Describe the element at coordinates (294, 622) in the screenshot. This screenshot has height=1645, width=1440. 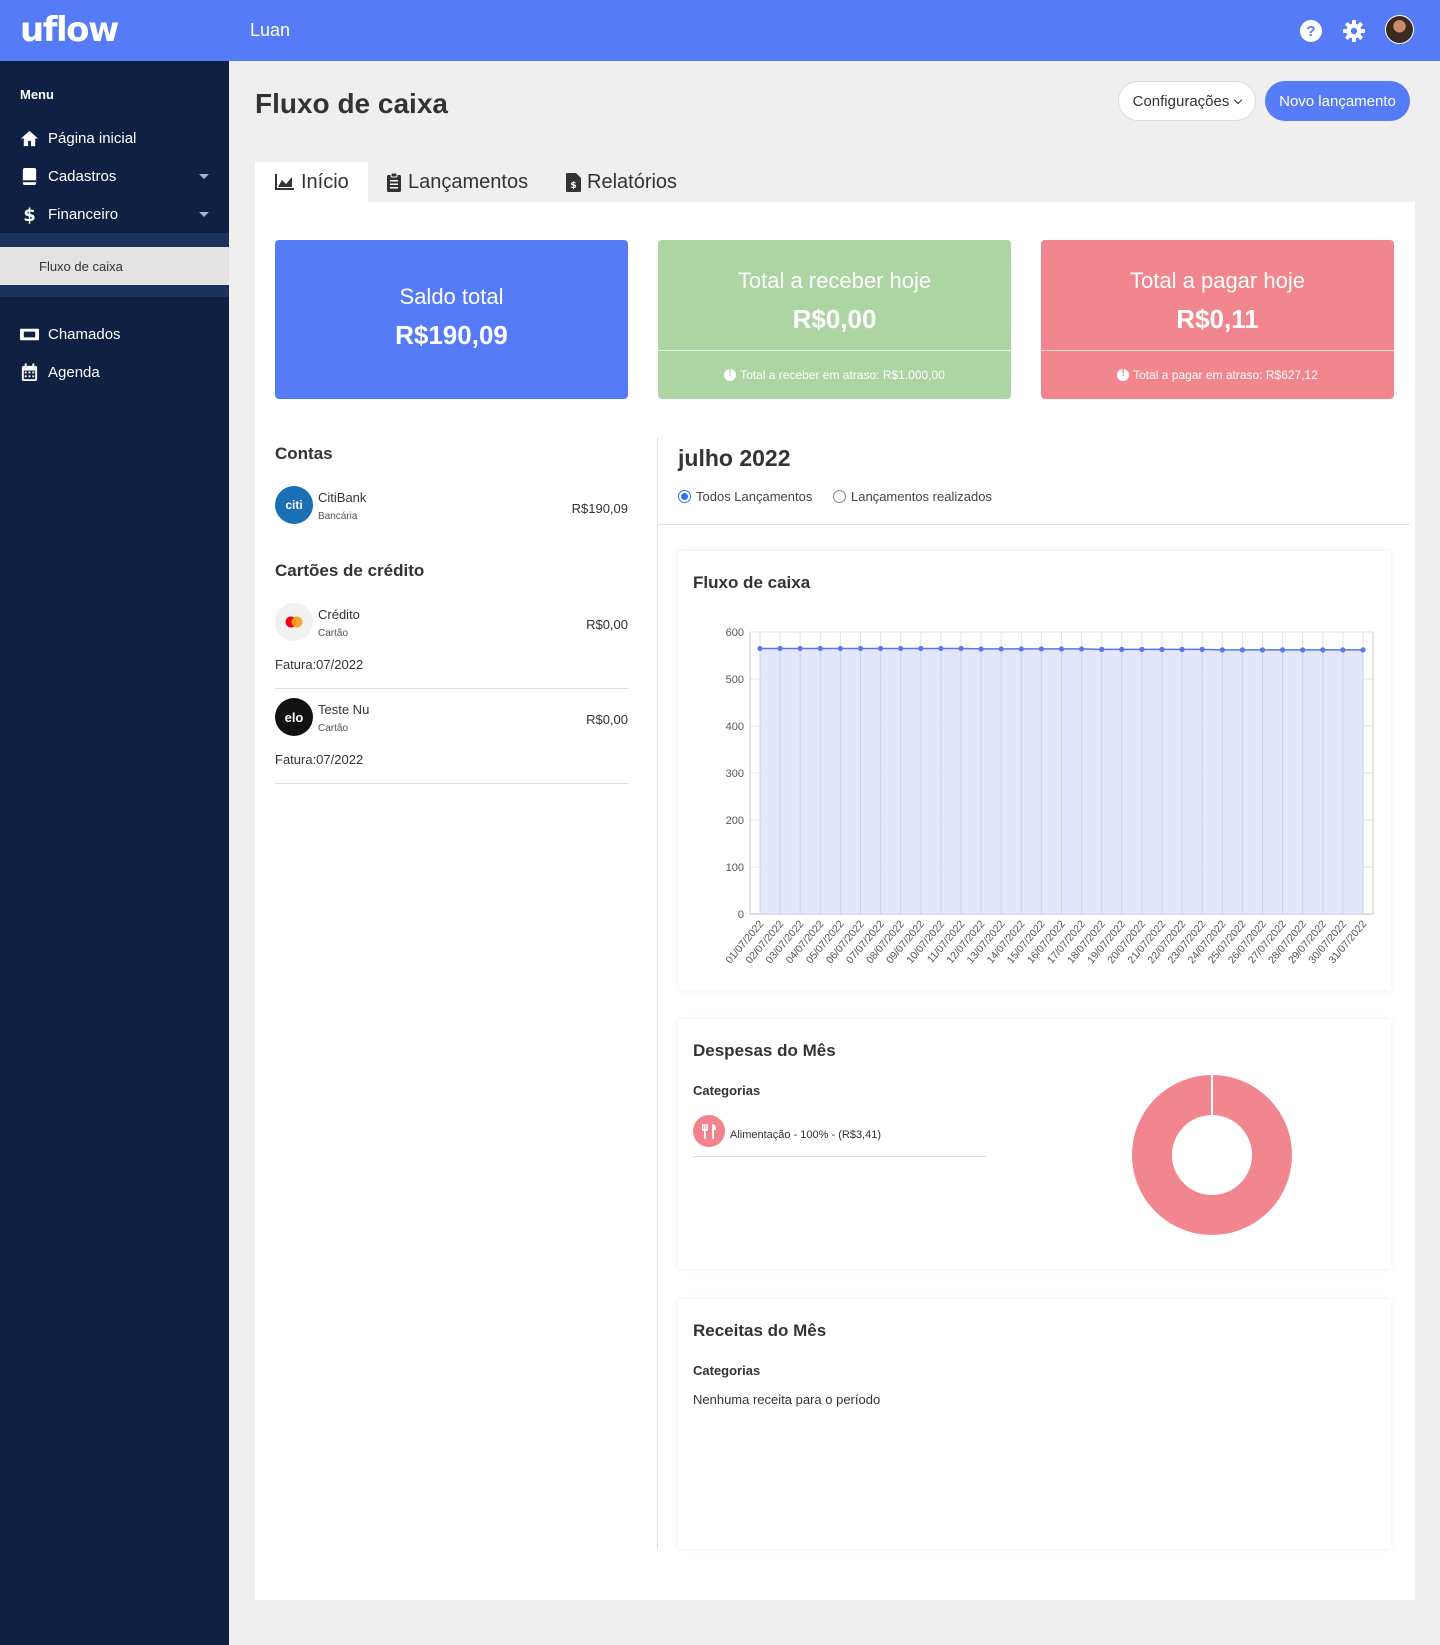
I see `mastercard-logo-icon` at that location.